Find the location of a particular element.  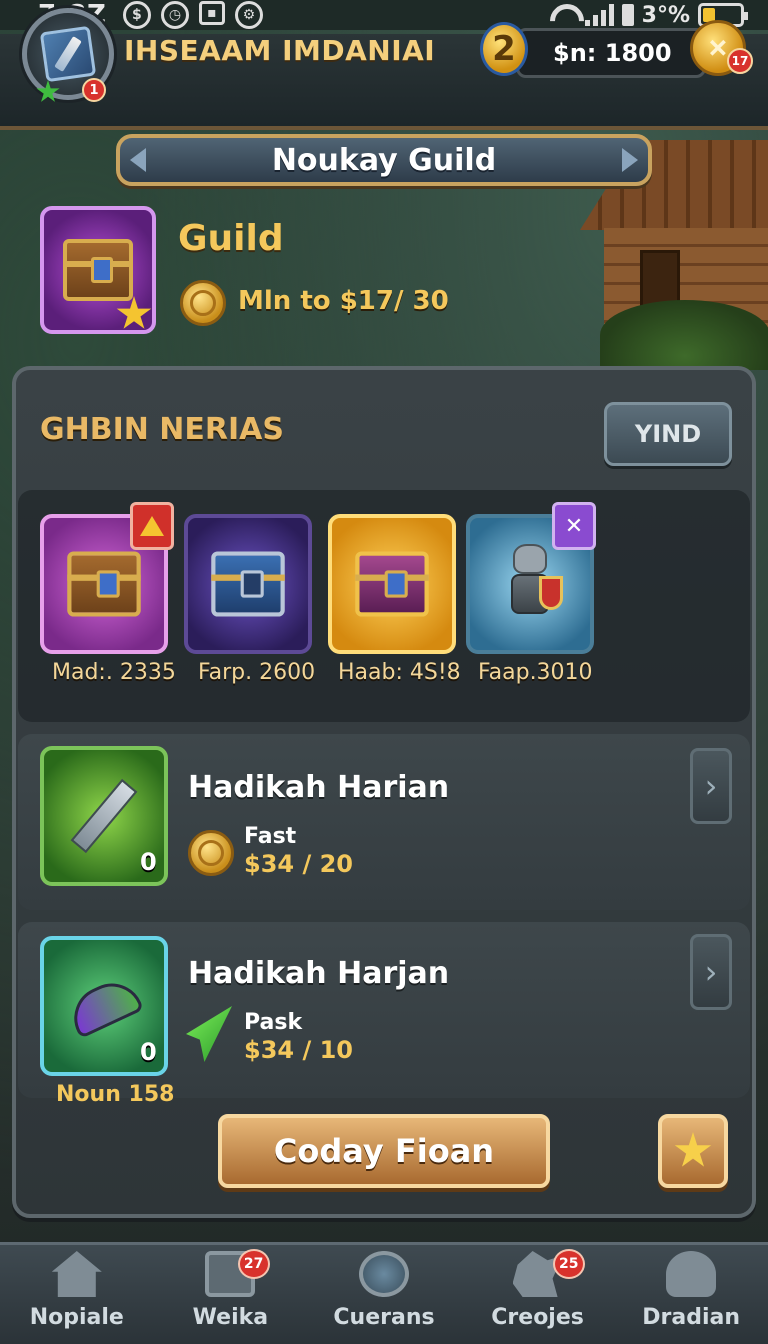

purple-chest-icon is located at coordinates (104, 584).